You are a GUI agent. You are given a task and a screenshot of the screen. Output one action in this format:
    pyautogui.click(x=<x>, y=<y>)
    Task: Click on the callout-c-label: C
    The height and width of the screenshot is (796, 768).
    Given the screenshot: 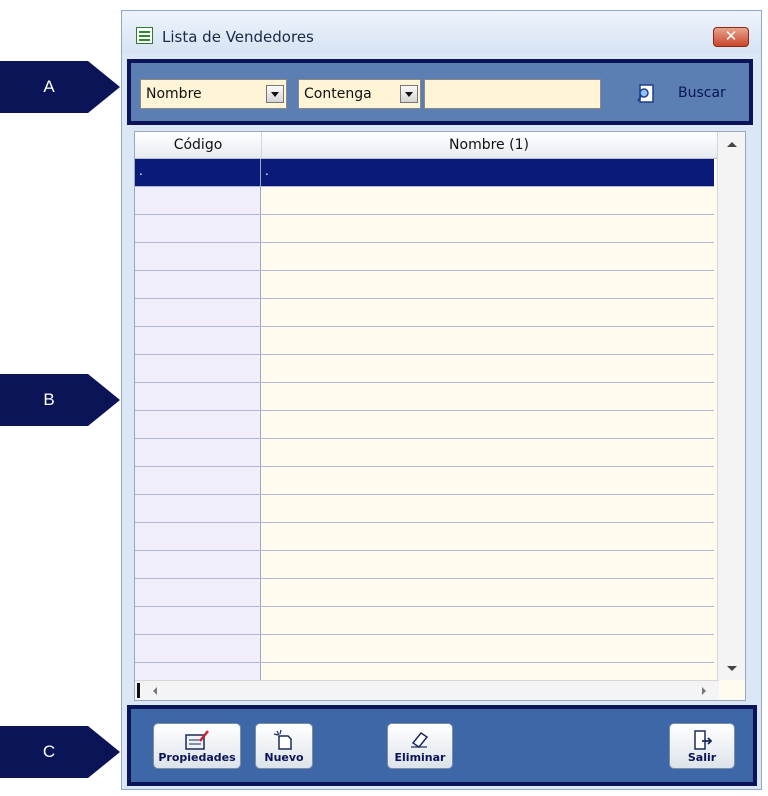 What is the action you would take?
    pyautogui.click(x=49, y=751)
    